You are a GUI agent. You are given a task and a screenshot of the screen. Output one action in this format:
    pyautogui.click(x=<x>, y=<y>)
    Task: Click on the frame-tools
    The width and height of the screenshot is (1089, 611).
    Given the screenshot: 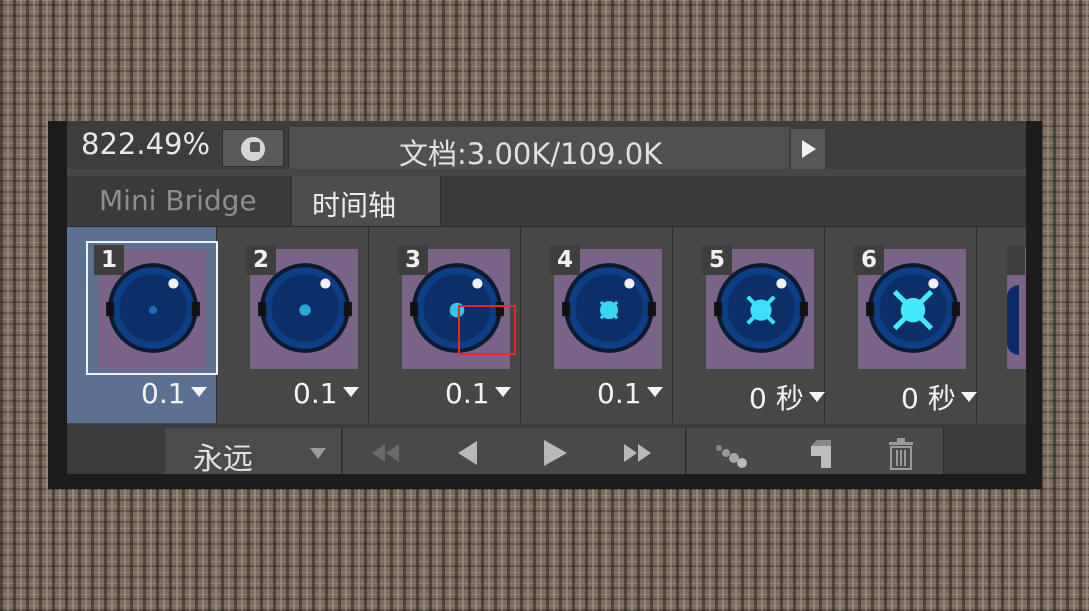 What is the action you would take?
    pyautogui.click(x=815, y=451)
    